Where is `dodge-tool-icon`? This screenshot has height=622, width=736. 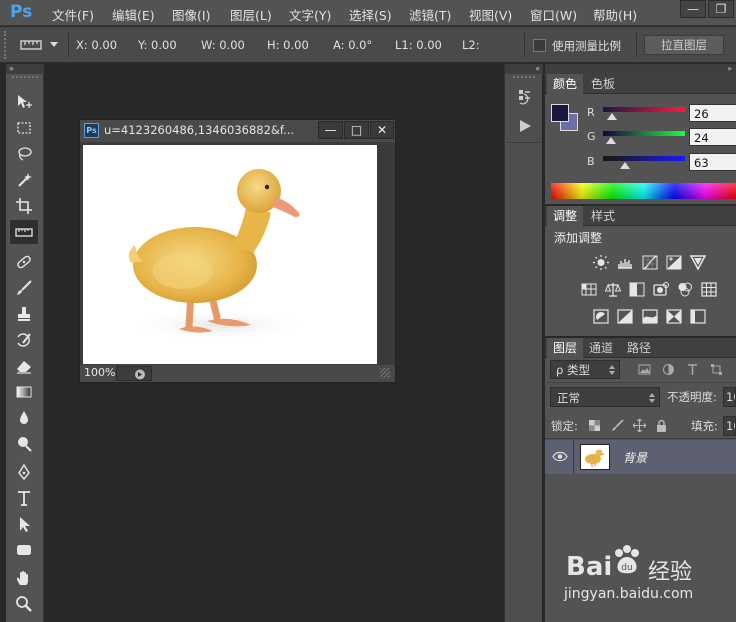
dodge-tool-icon is located at coordinates (24, 444).